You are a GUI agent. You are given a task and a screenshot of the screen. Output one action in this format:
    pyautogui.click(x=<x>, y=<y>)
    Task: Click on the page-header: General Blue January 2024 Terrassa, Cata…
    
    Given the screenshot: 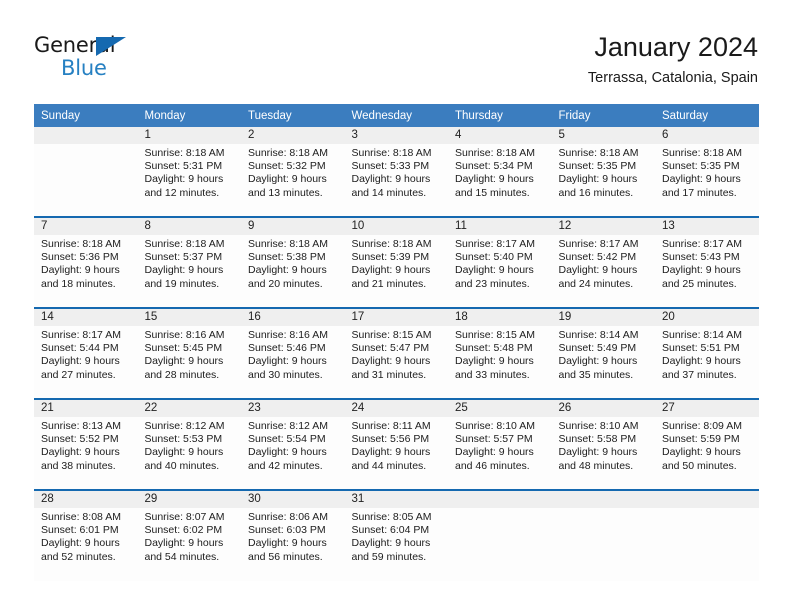 What is the action you would take?
    pyautogui.click(x=396, y=61)
    